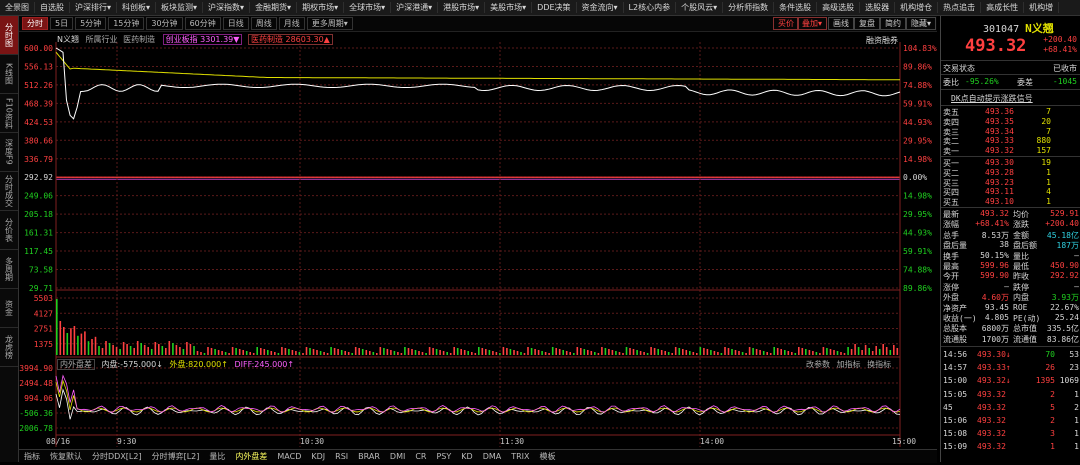 Image resolution: width=1080 pixels, height=465 pixels. I want to click on menu-item-11: 美股市场▾, so click(509, 7).